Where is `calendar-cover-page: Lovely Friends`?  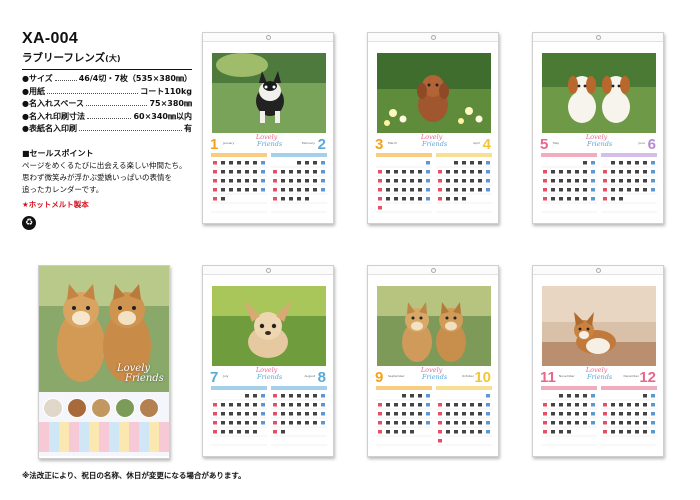
calendar-cover-page: Lovely Friends is located at coordinates (104, 362).